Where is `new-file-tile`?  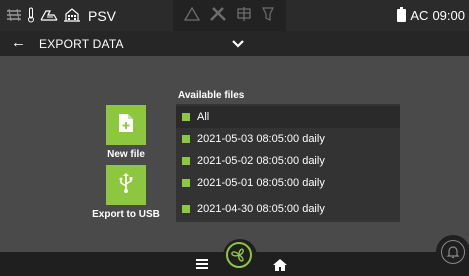
new-file-tile is located at coordinates (126, 125).